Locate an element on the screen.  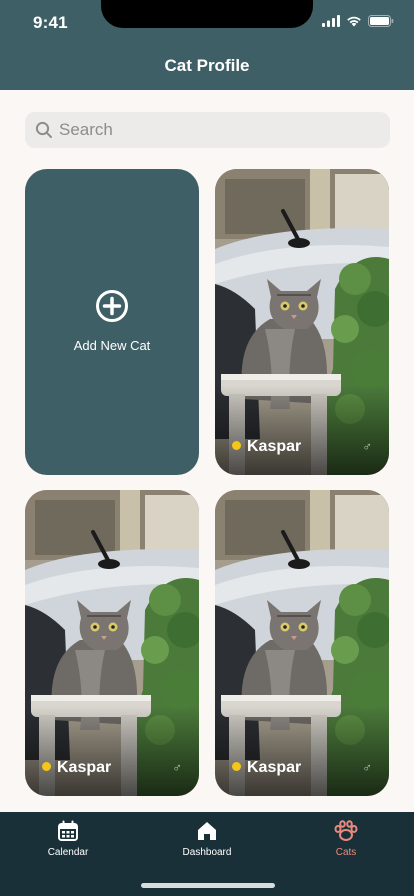
add-new-cat-card: Add New Cat is located at coordinates (112, 322).